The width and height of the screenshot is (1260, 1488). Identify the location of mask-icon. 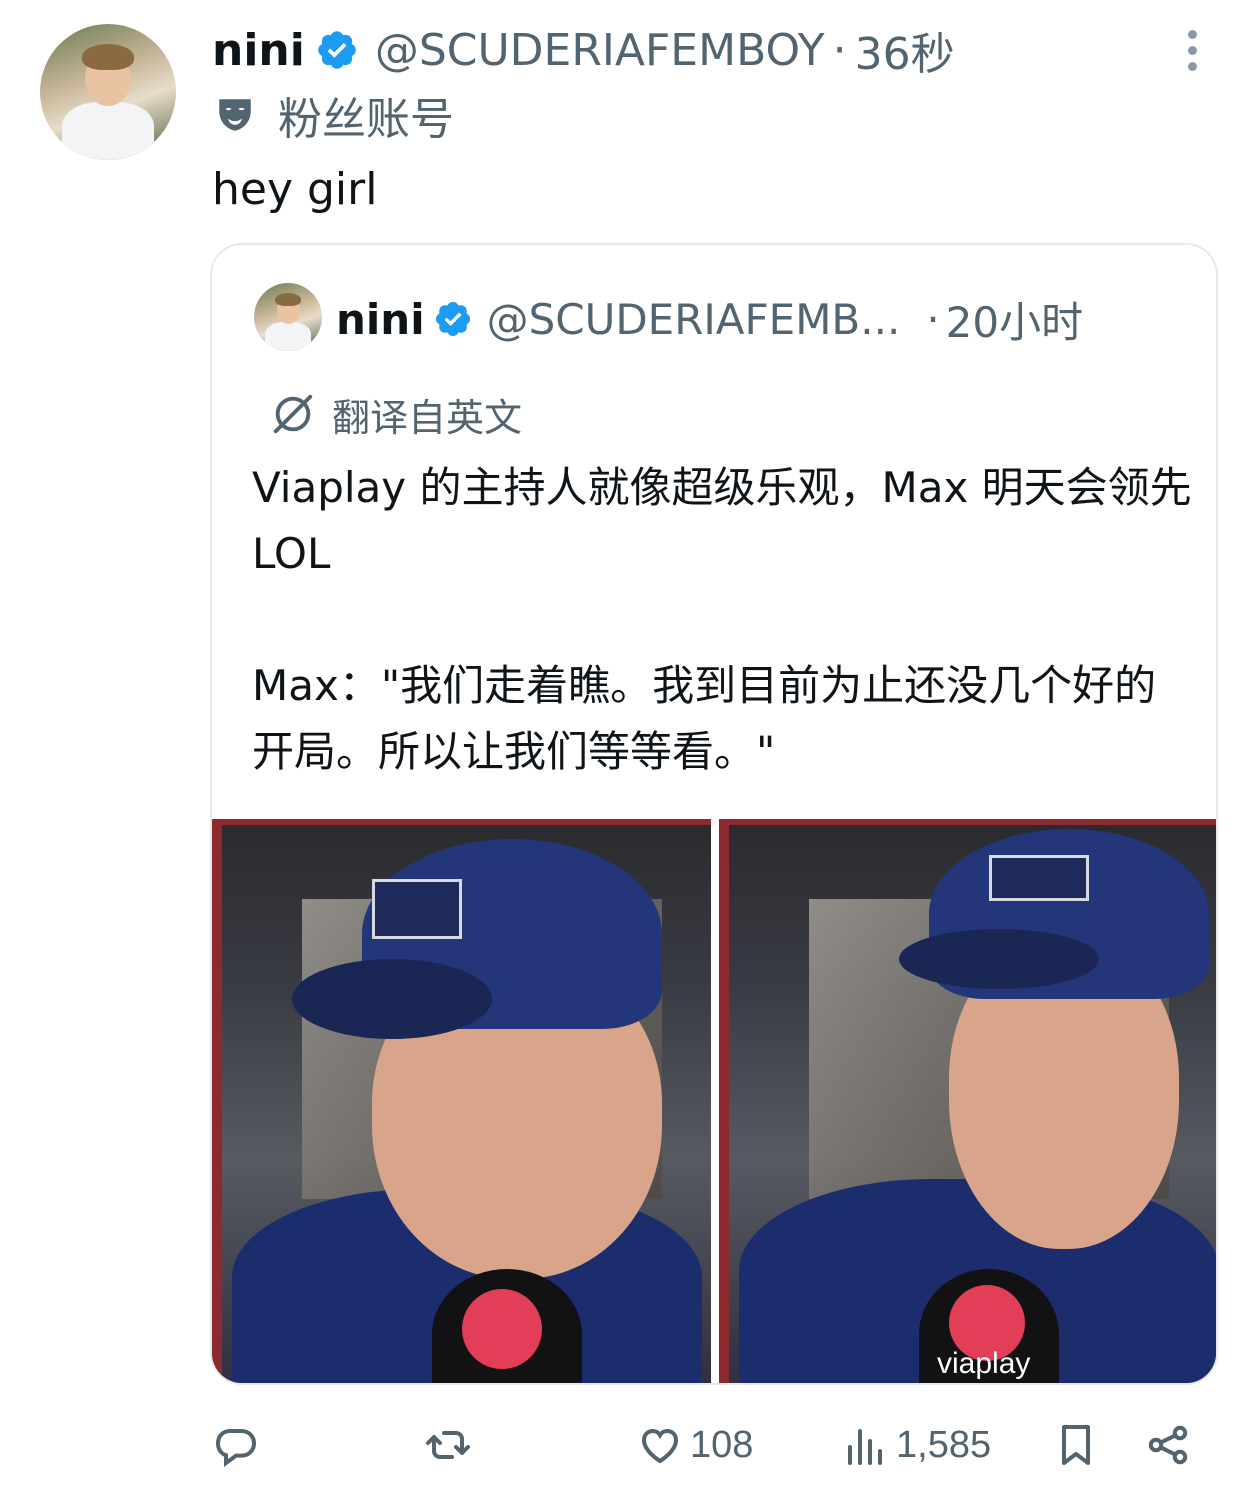
(235, 115).